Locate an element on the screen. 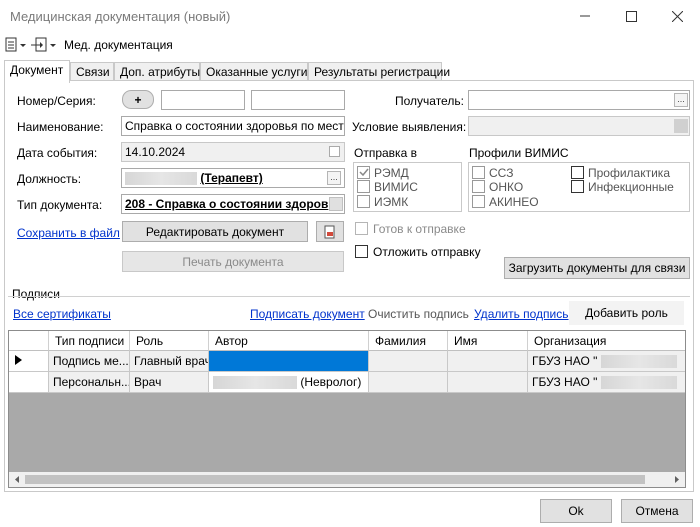  close-icon is located at coordinates (677, 16).